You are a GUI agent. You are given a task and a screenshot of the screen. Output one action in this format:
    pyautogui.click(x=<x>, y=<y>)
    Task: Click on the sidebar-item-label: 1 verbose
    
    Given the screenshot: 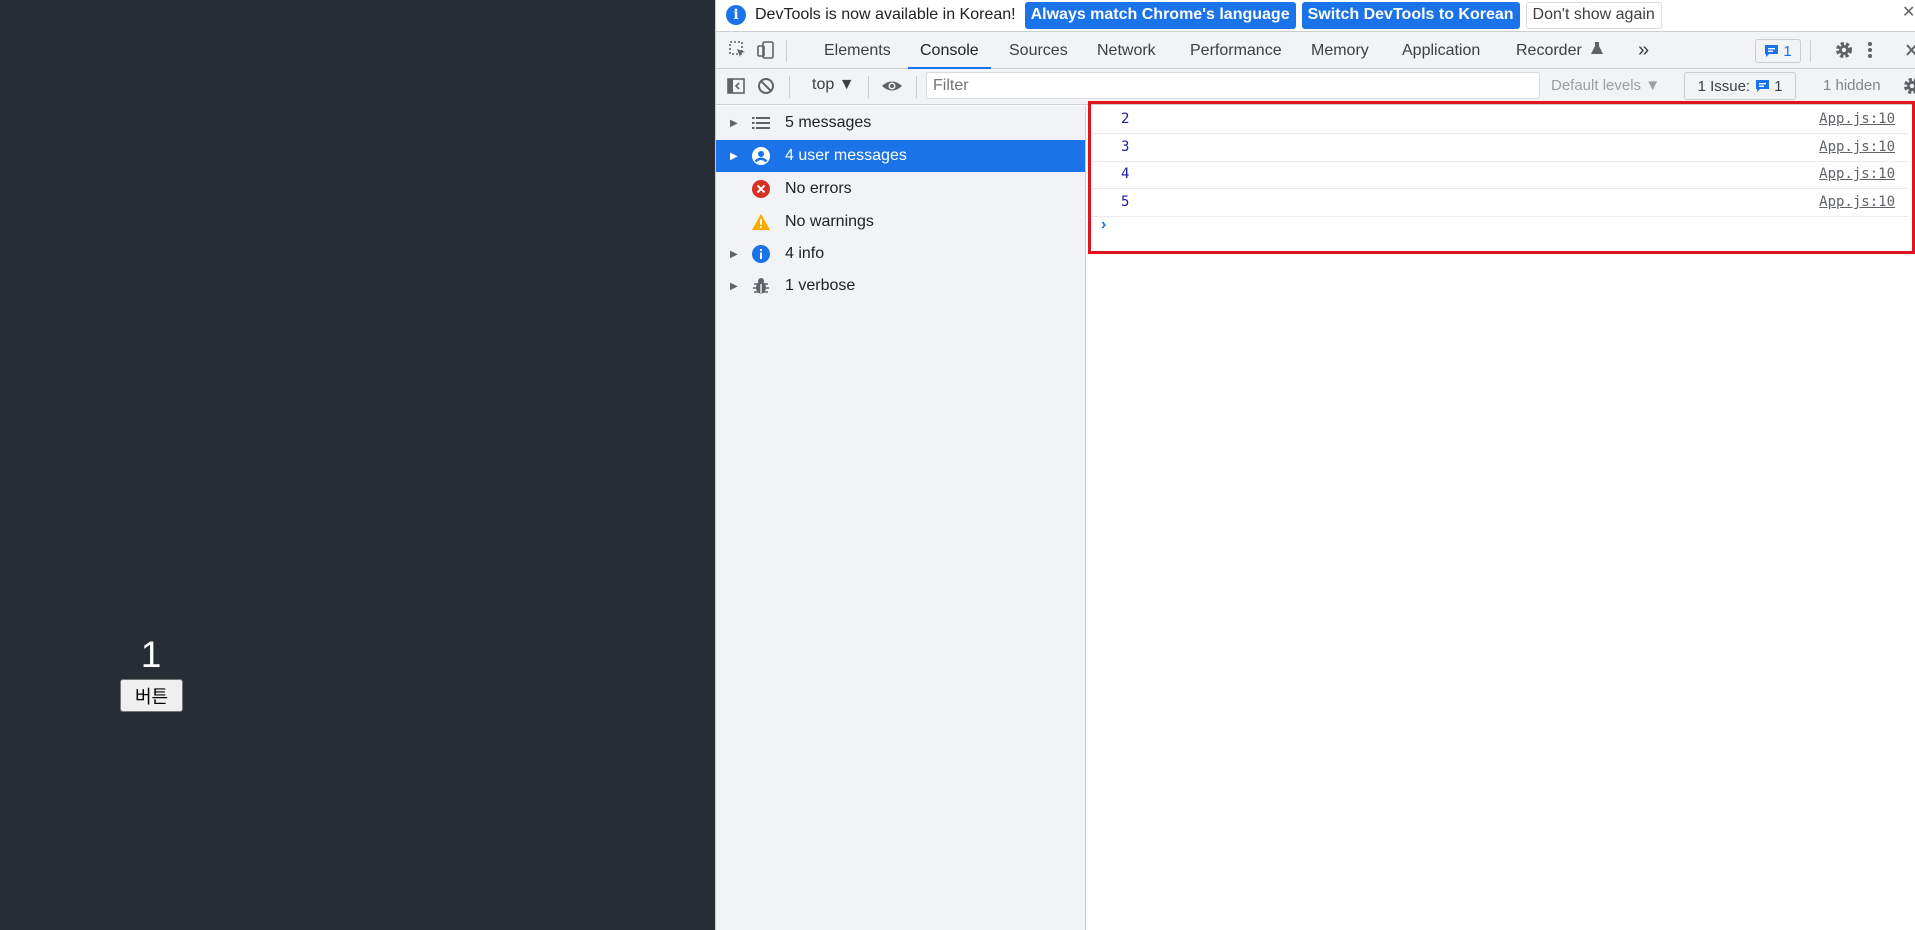 What is the action you would take?
    pyautogui.click(x=820, y=285)
    